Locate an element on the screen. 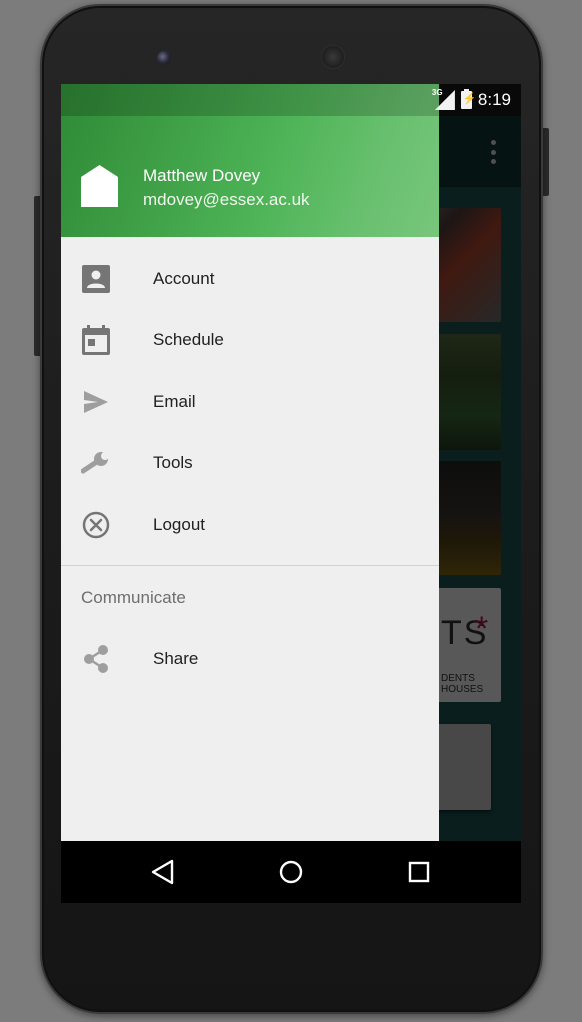 This screenshot has width=582, height=1022. recents-icon is located at coordinates (419, 872).